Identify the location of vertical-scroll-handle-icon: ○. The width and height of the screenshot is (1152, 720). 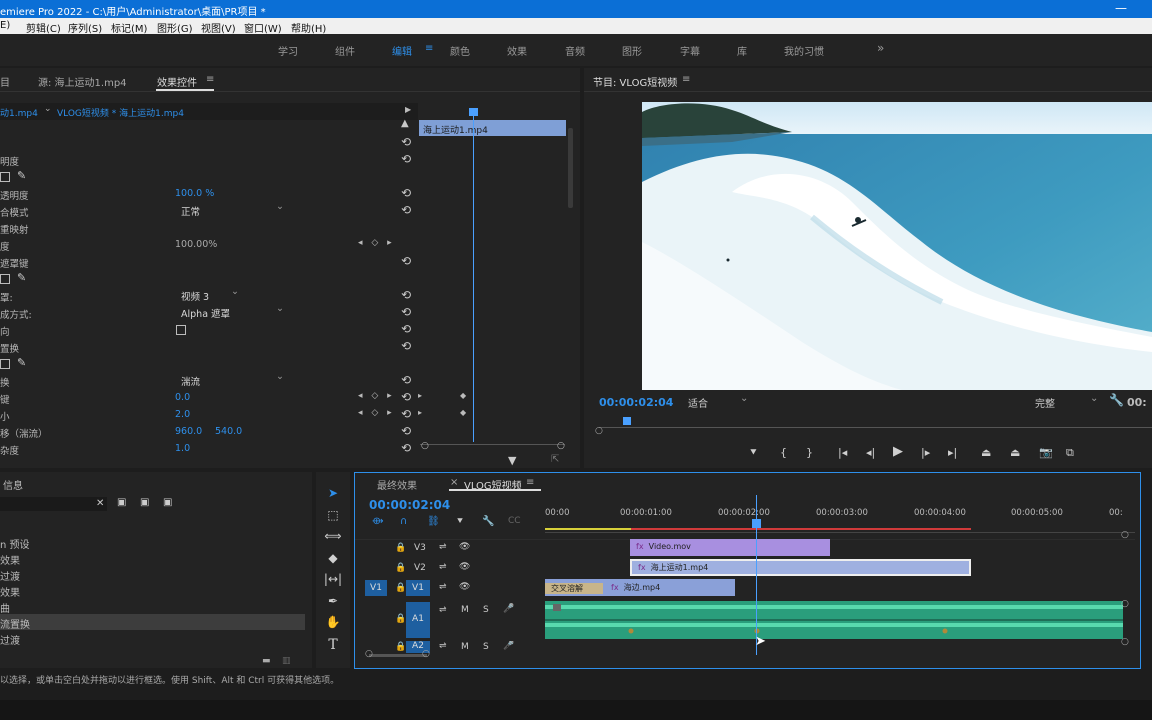
(1125, 642).